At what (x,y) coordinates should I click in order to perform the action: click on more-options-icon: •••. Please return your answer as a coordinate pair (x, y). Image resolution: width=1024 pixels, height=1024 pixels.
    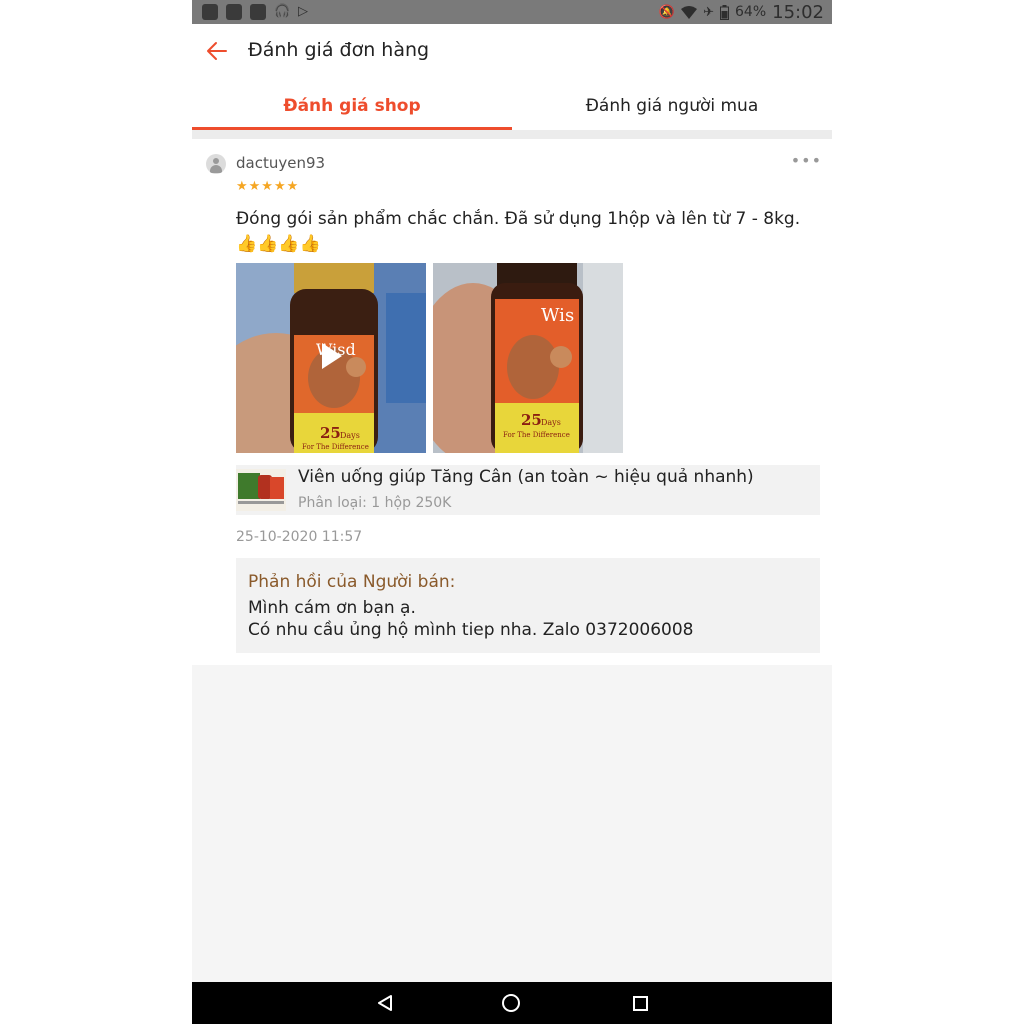
    Looking at the image, I should click on (806, 160).